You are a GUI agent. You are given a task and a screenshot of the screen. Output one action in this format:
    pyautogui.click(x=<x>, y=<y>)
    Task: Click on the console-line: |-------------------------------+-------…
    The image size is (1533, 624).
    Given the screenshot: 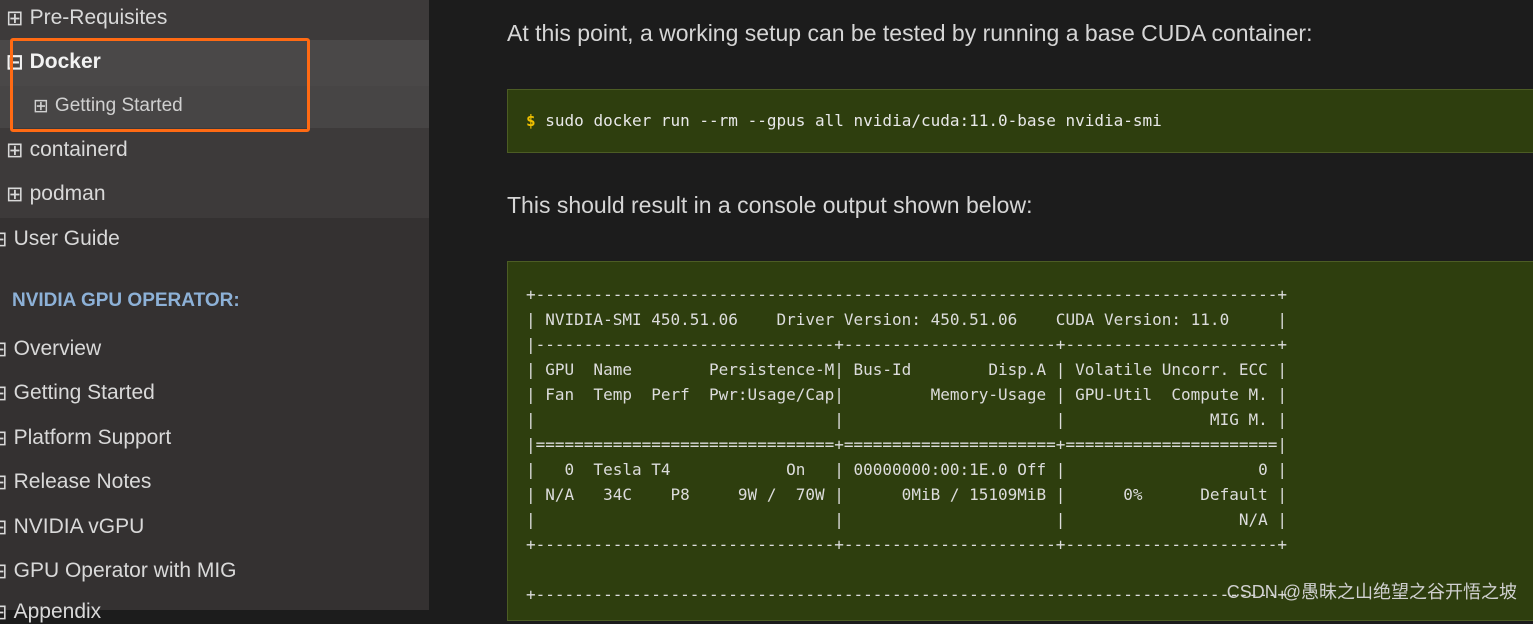 What is the action you would take?
    pyautogui.click(x=906, y=344)
    